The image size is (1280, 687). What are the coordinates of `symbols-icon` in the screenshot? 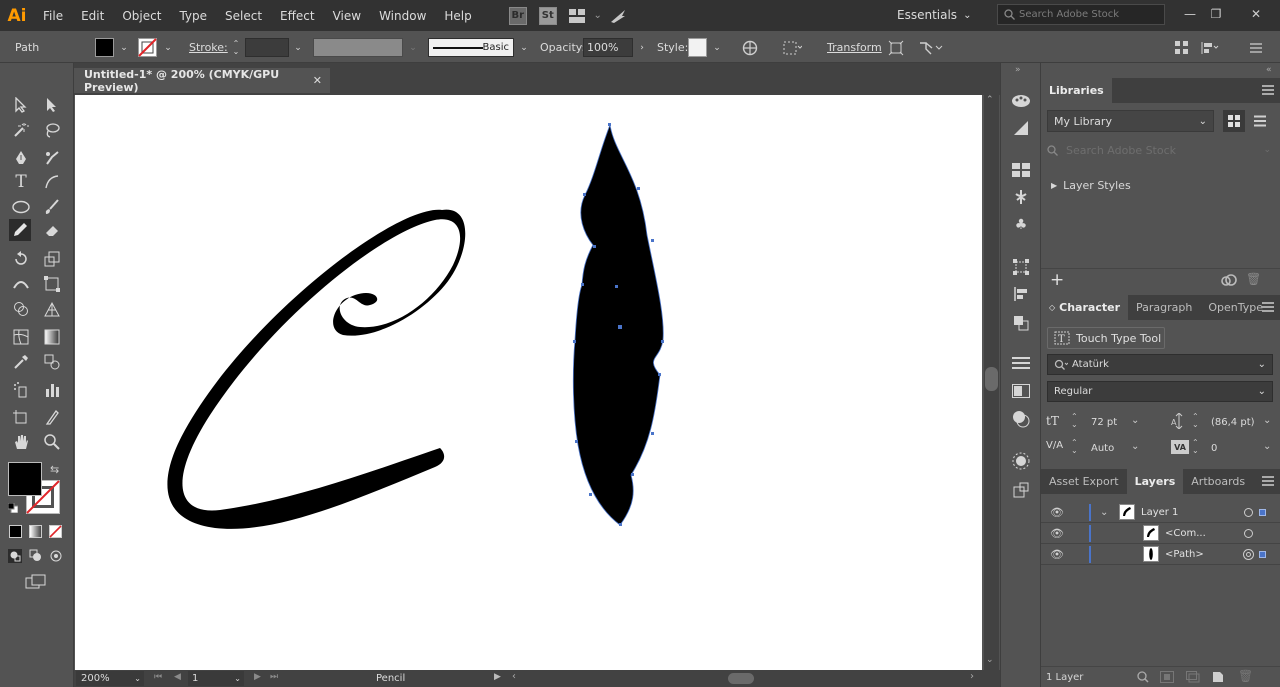 It's located at (1021, 197).